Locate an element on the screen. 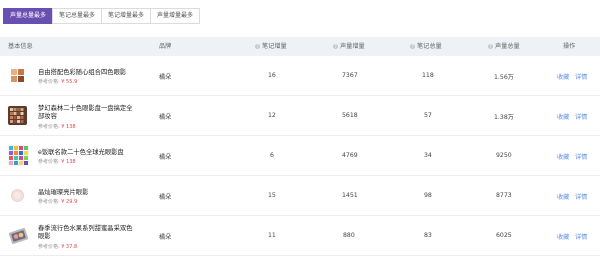  duo-compact-icon is located at coordinates (18, 235).